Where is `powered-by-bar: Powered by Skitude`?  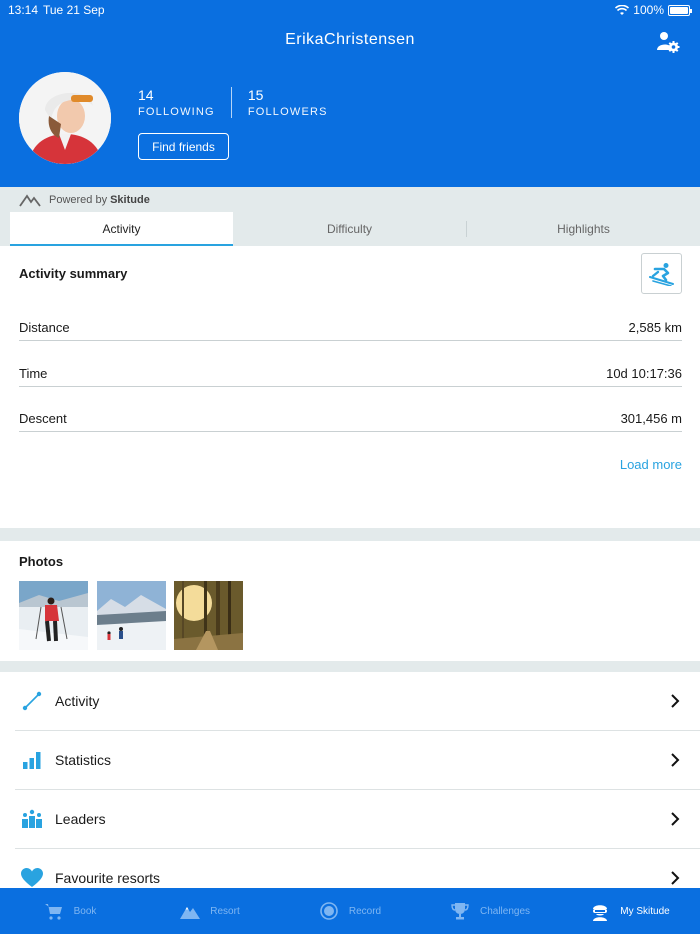
powered-by-bar: Powered by Skitude is located at coordinates (350, 199).